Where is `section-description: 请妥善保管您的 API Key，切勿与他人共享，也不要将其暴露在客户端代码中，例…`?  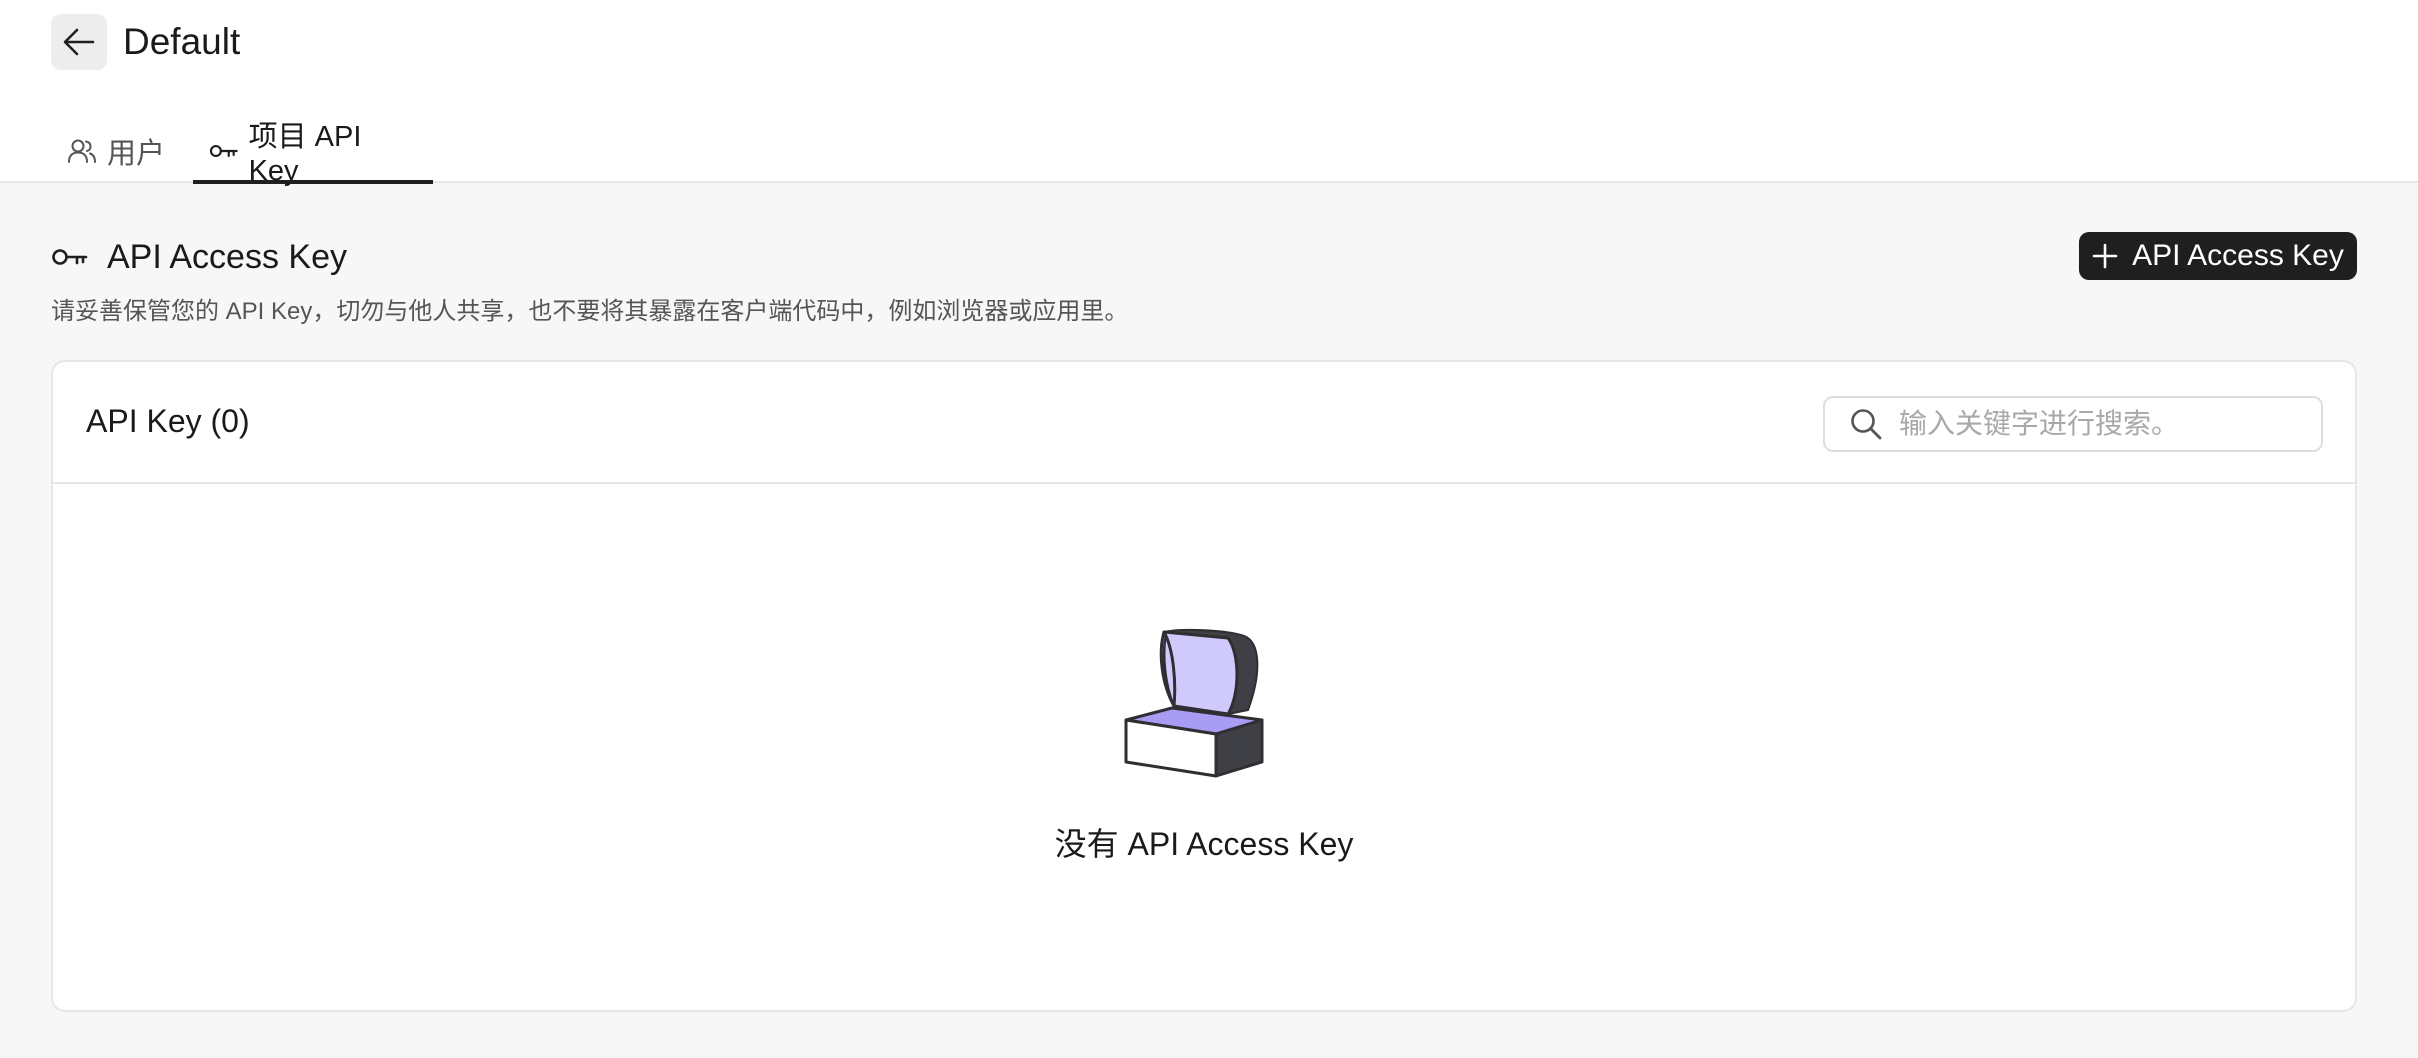
section-description: 请妥善保管您的 API Key，切勿与他人共享，也不要将其暴露在客户端代码中，例… is located at coordinates (590, 311).